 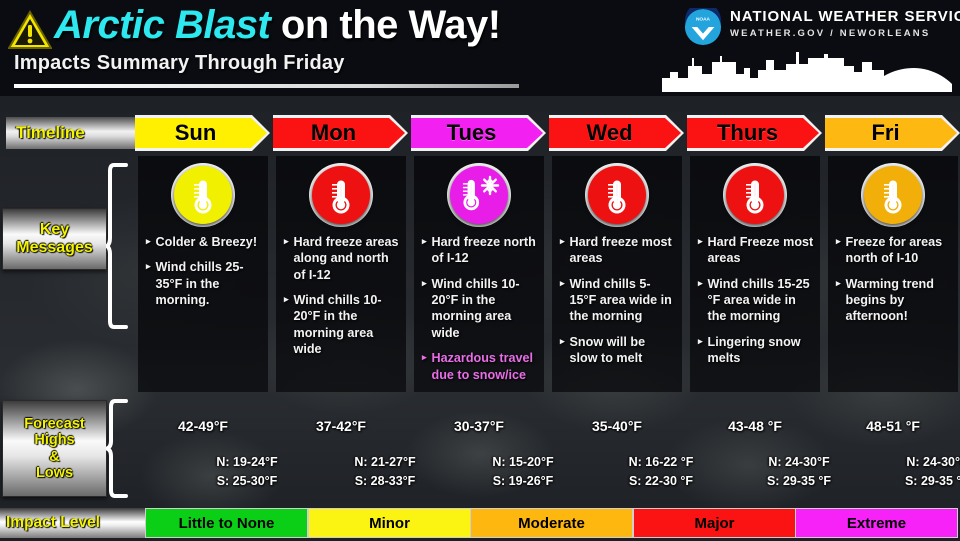 What do you see at coordinates (885, 132) in the screenshot?
I see `timeline-chip-label: Fri` at bounding box center [885, 132].